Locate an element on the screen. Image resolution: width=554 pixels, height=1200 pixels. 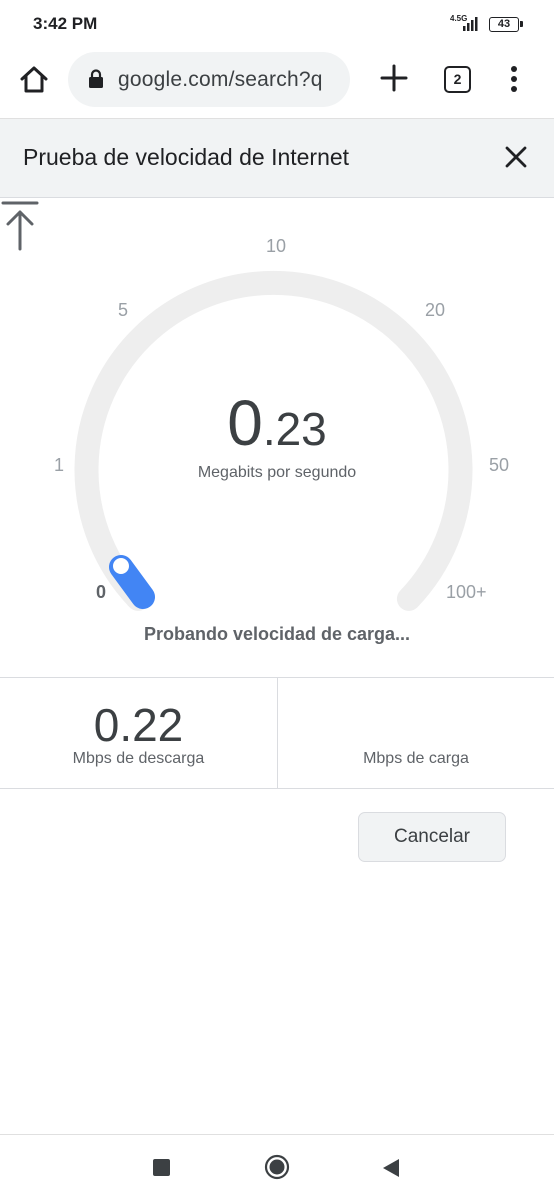
download-value: 0.22 is located at coordinates (138, 725).